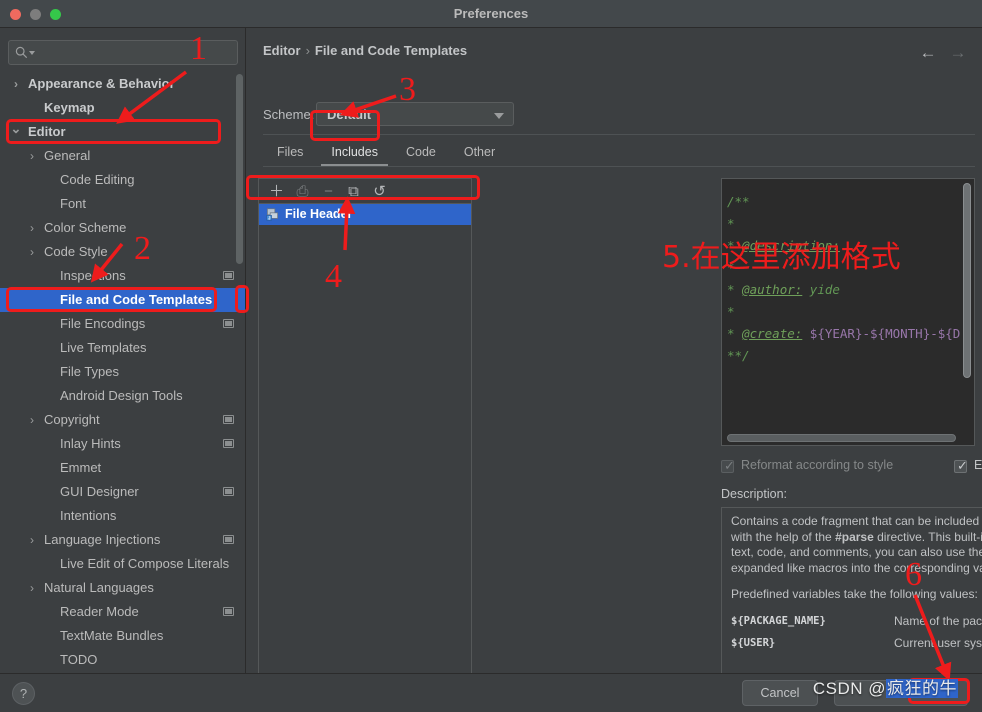 This screenshot has width=982, height=712. Describe the element at coordinates (849, 688) in the screenshot. I see `watermark-prefix: CSDN @` at that location.